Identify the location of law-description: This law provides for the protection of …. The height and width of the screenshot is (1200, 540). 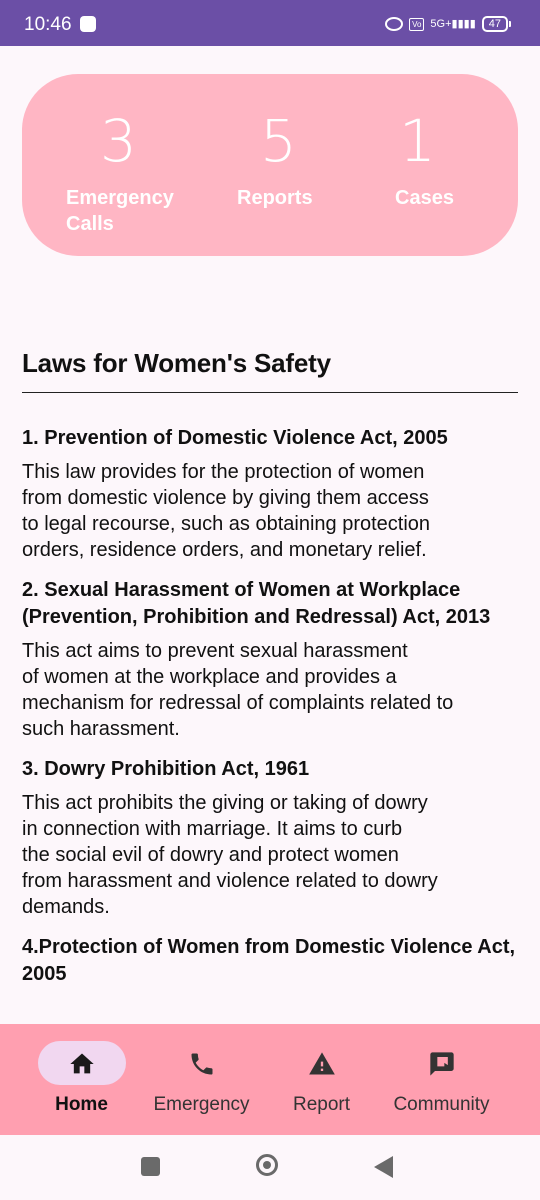
(226, 511).